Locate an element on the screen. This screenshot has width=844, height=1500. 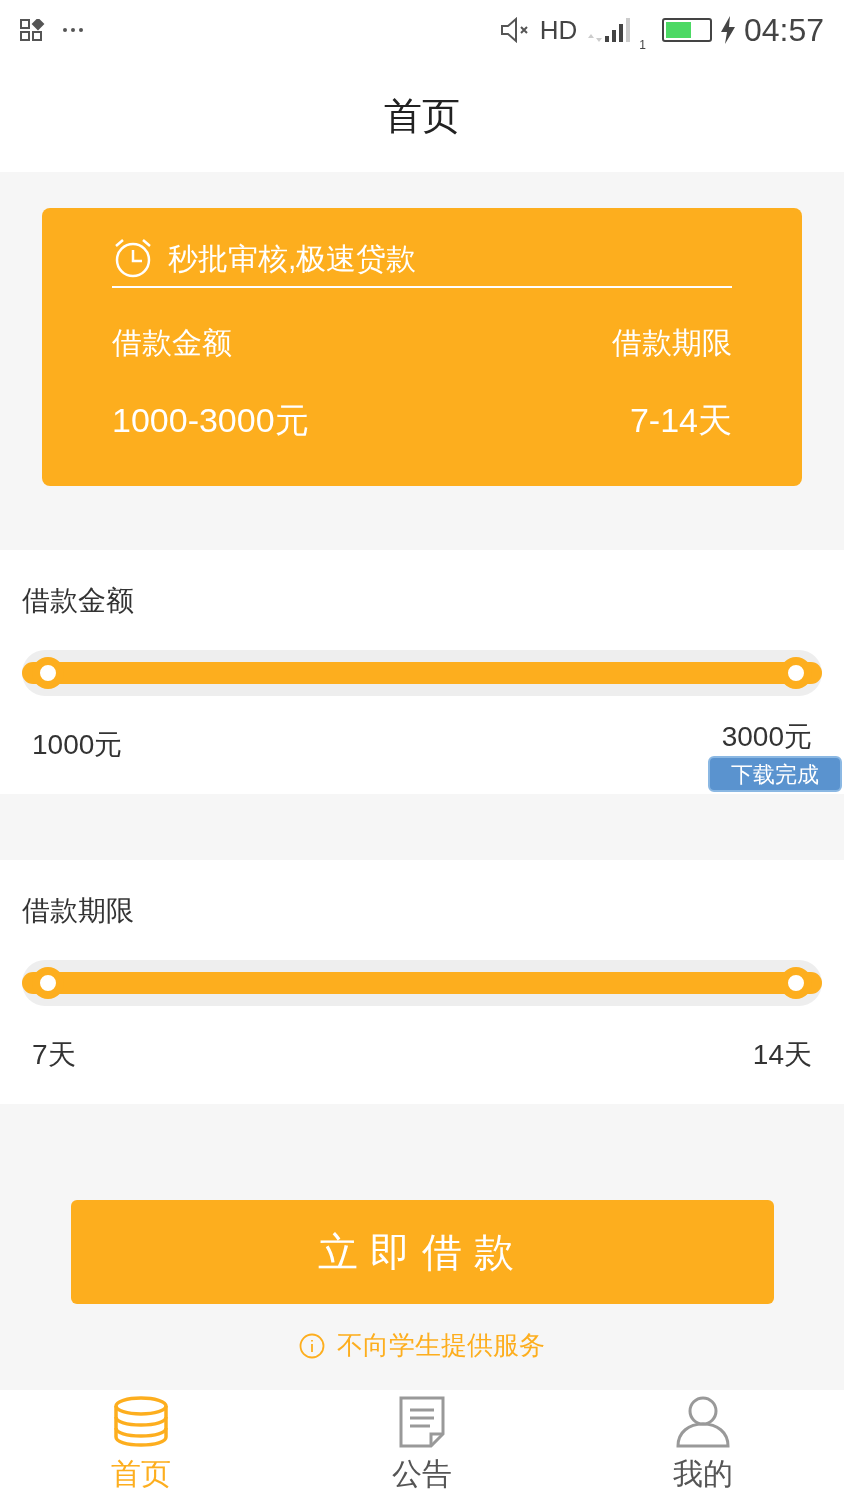
slider-max-value: 3000元 is located at coordinates (766, 737).